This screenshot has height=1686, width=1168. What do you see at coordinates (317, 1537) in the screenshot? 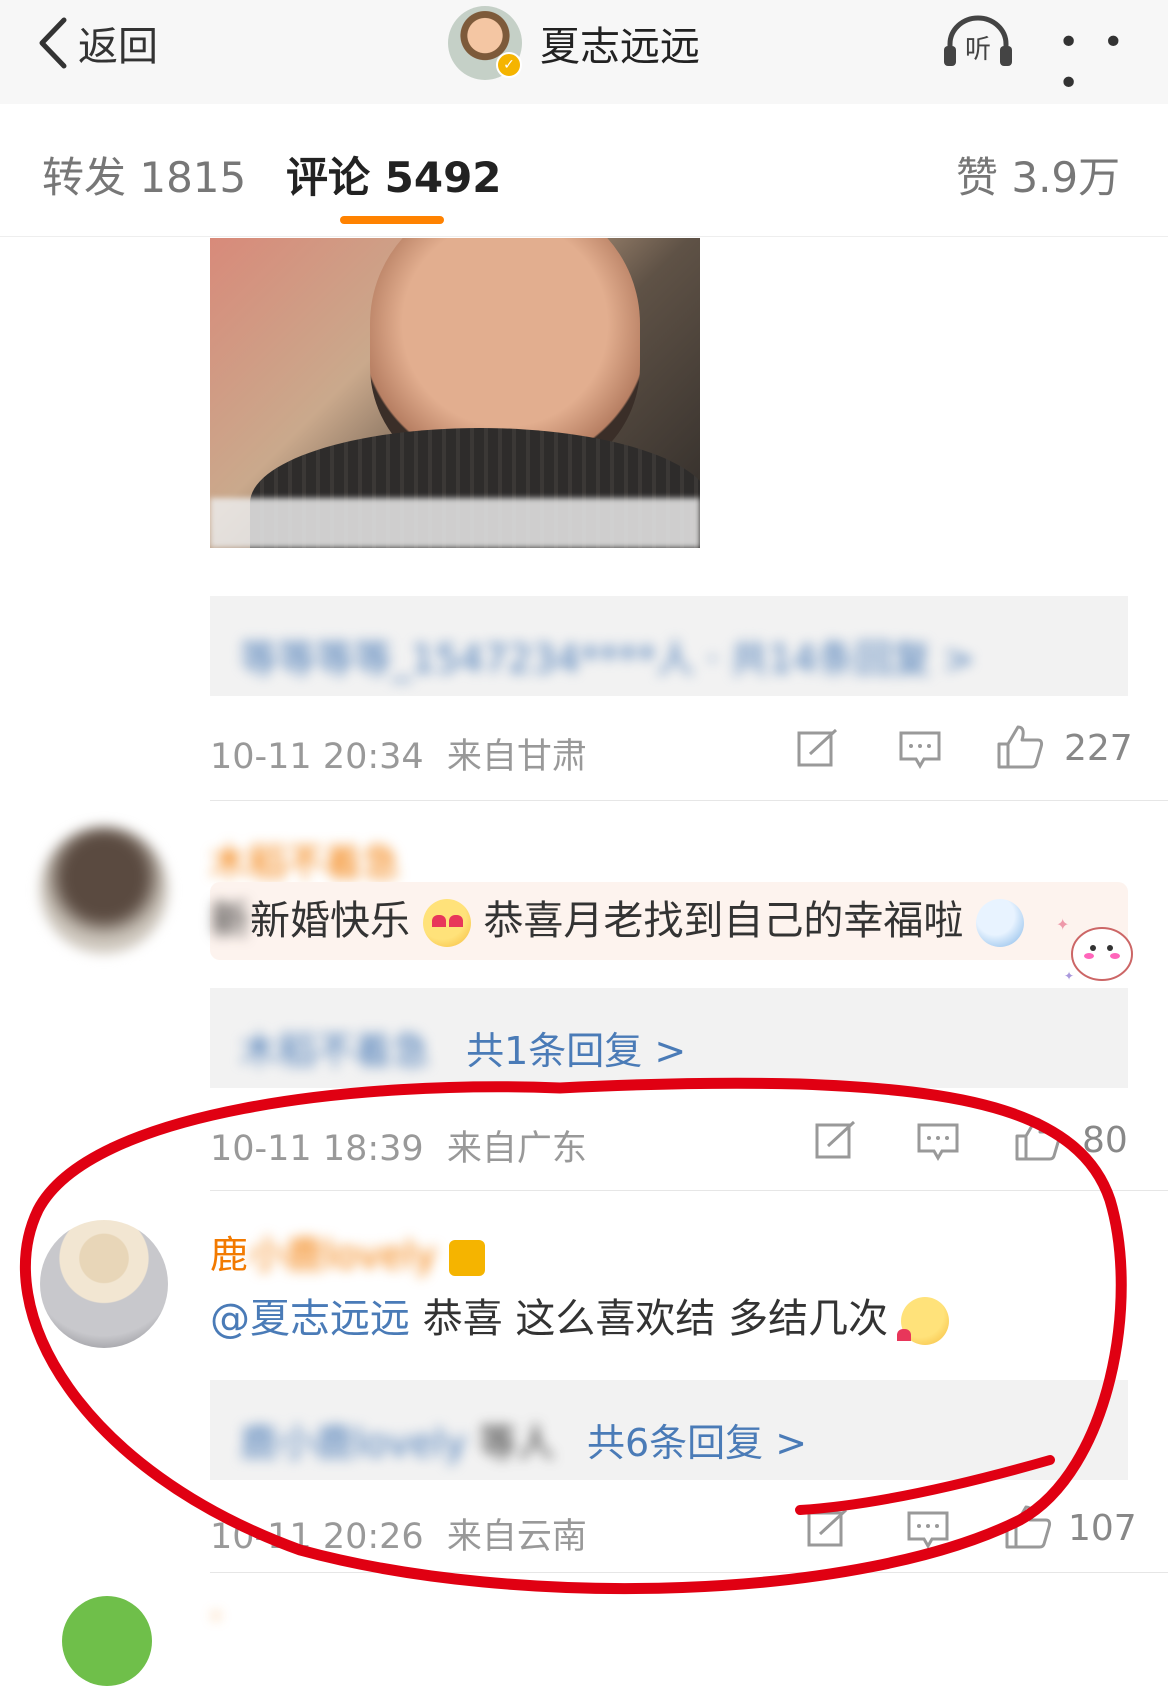
I see `comment-time: 10-11 20:26` at bounding box center [317, 1537].